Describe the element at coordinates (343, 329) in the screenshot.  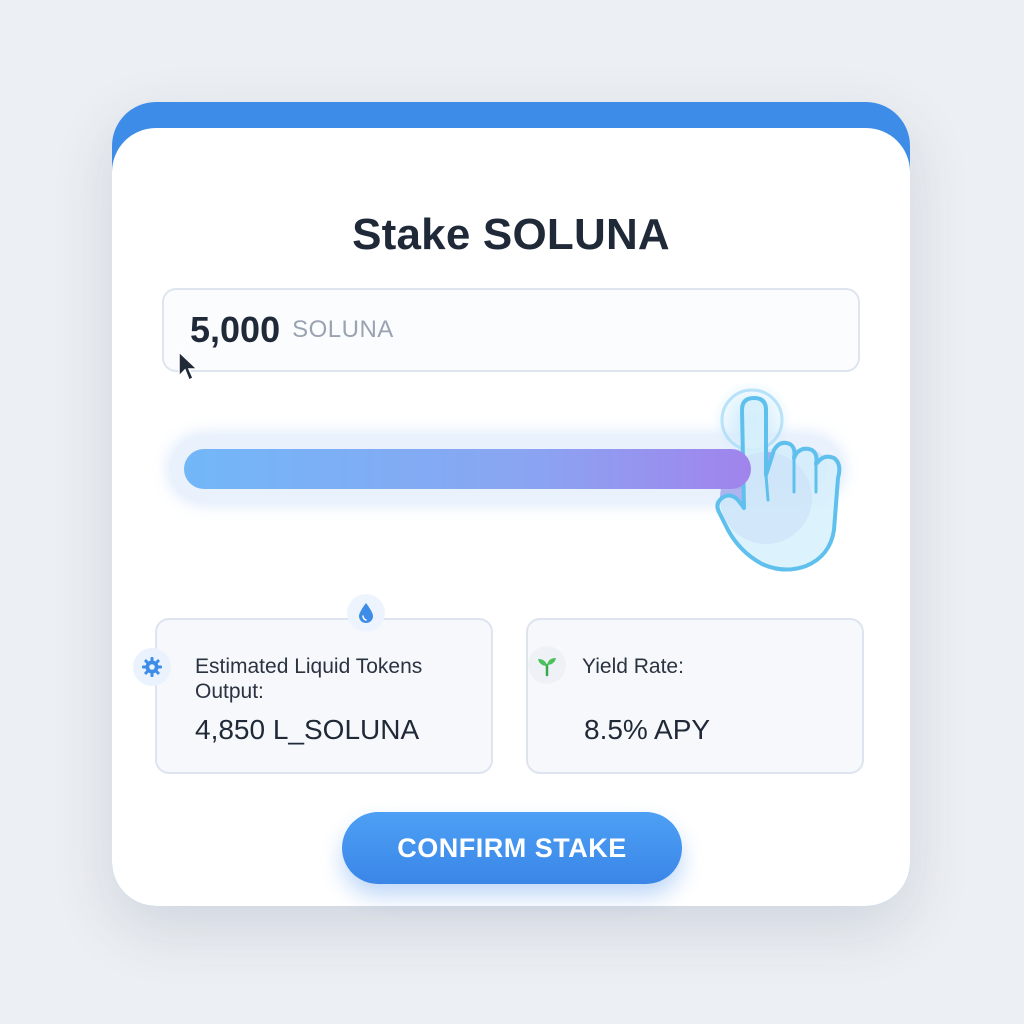
I see `amount-unit-label: SOLUNA` at that location.